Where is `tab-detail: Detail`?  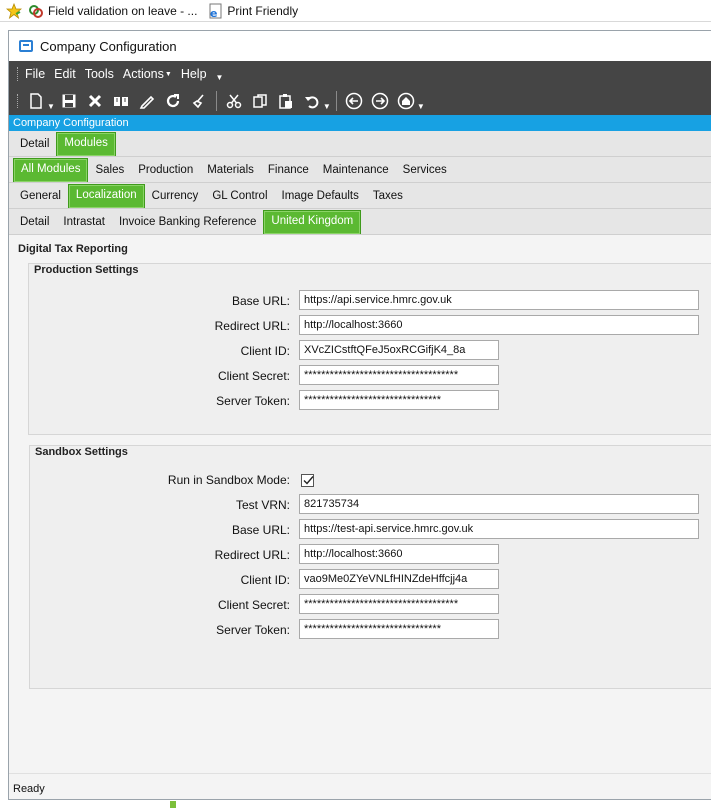
tab-detail: Detail is located at coordinates (34, 144).